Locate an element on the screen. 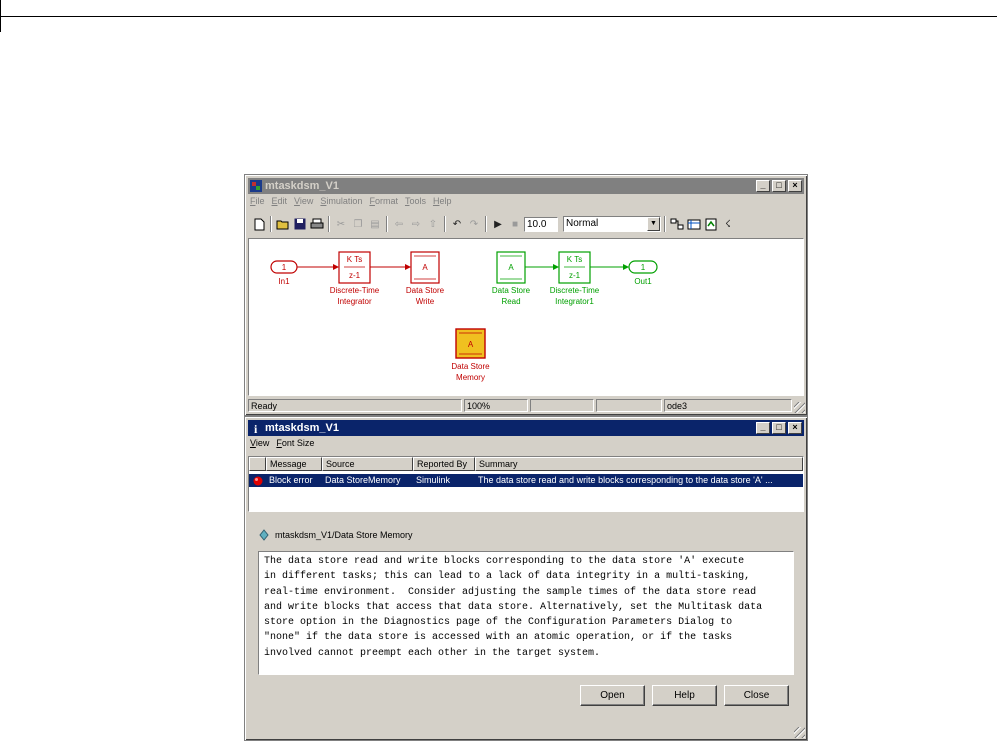 This screenshot has height=741, width=997. model-toolbar: ✂ ❐ ▤ ⇦ ⇨ ⇧ ↶ ↷ ▶ ■ 10.0 Normal ▼ ☇ is located at coordinates (527, 224).